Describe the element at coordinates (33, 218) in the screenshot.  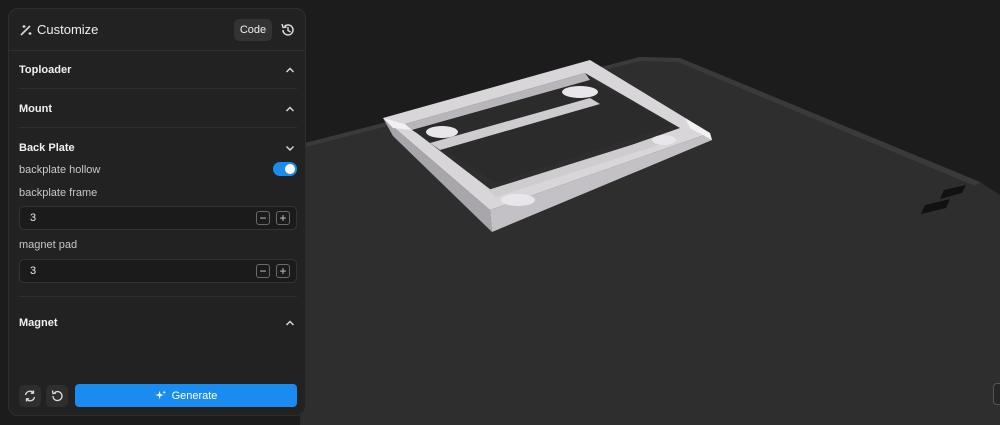
I see `backplate-frame-value: 3` at that location.